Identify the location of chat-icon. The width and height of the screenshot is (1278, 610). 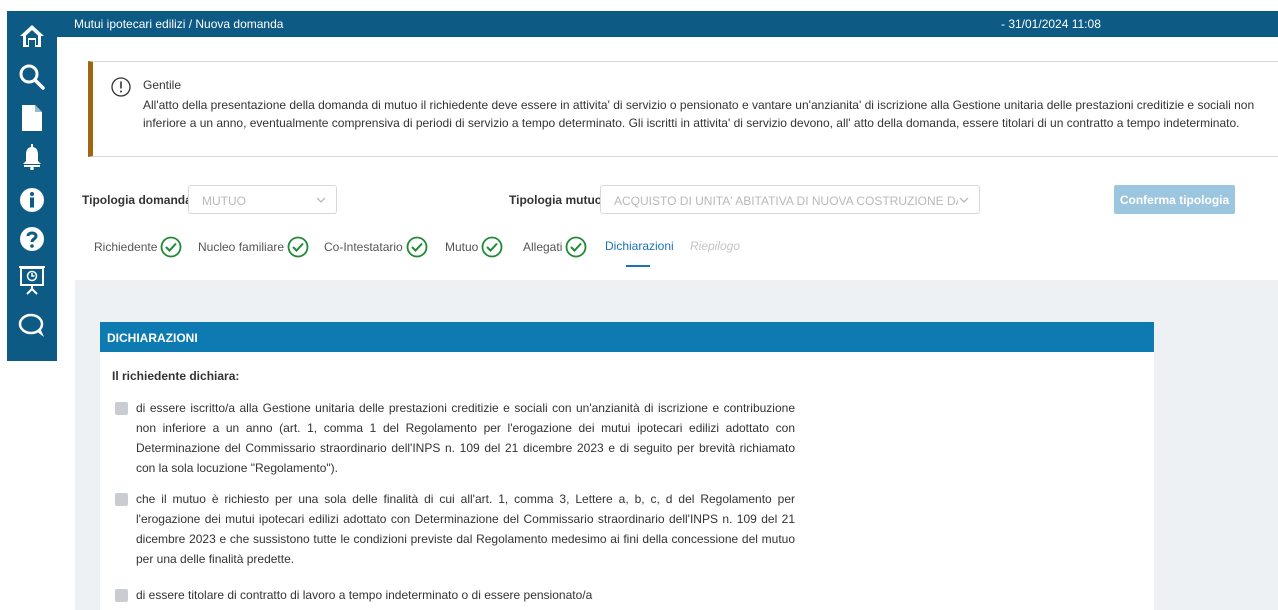
(31, 325).